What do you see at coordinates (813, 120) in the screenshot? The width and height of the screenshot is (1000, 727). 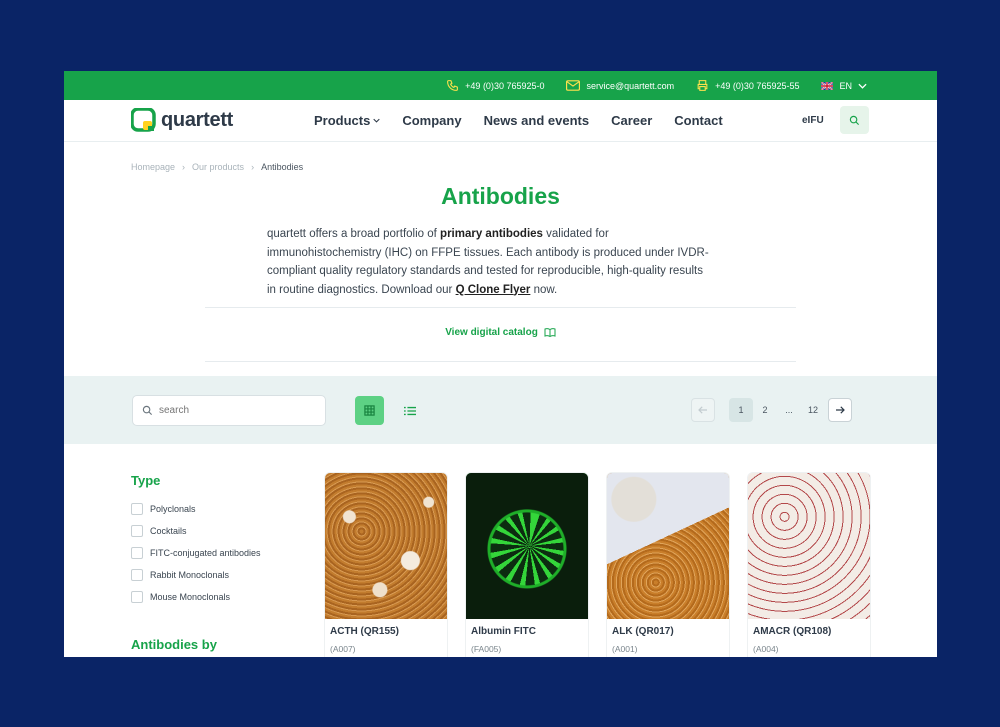 I see `eifu-link: eIFU` at bounding box center [813, 120].